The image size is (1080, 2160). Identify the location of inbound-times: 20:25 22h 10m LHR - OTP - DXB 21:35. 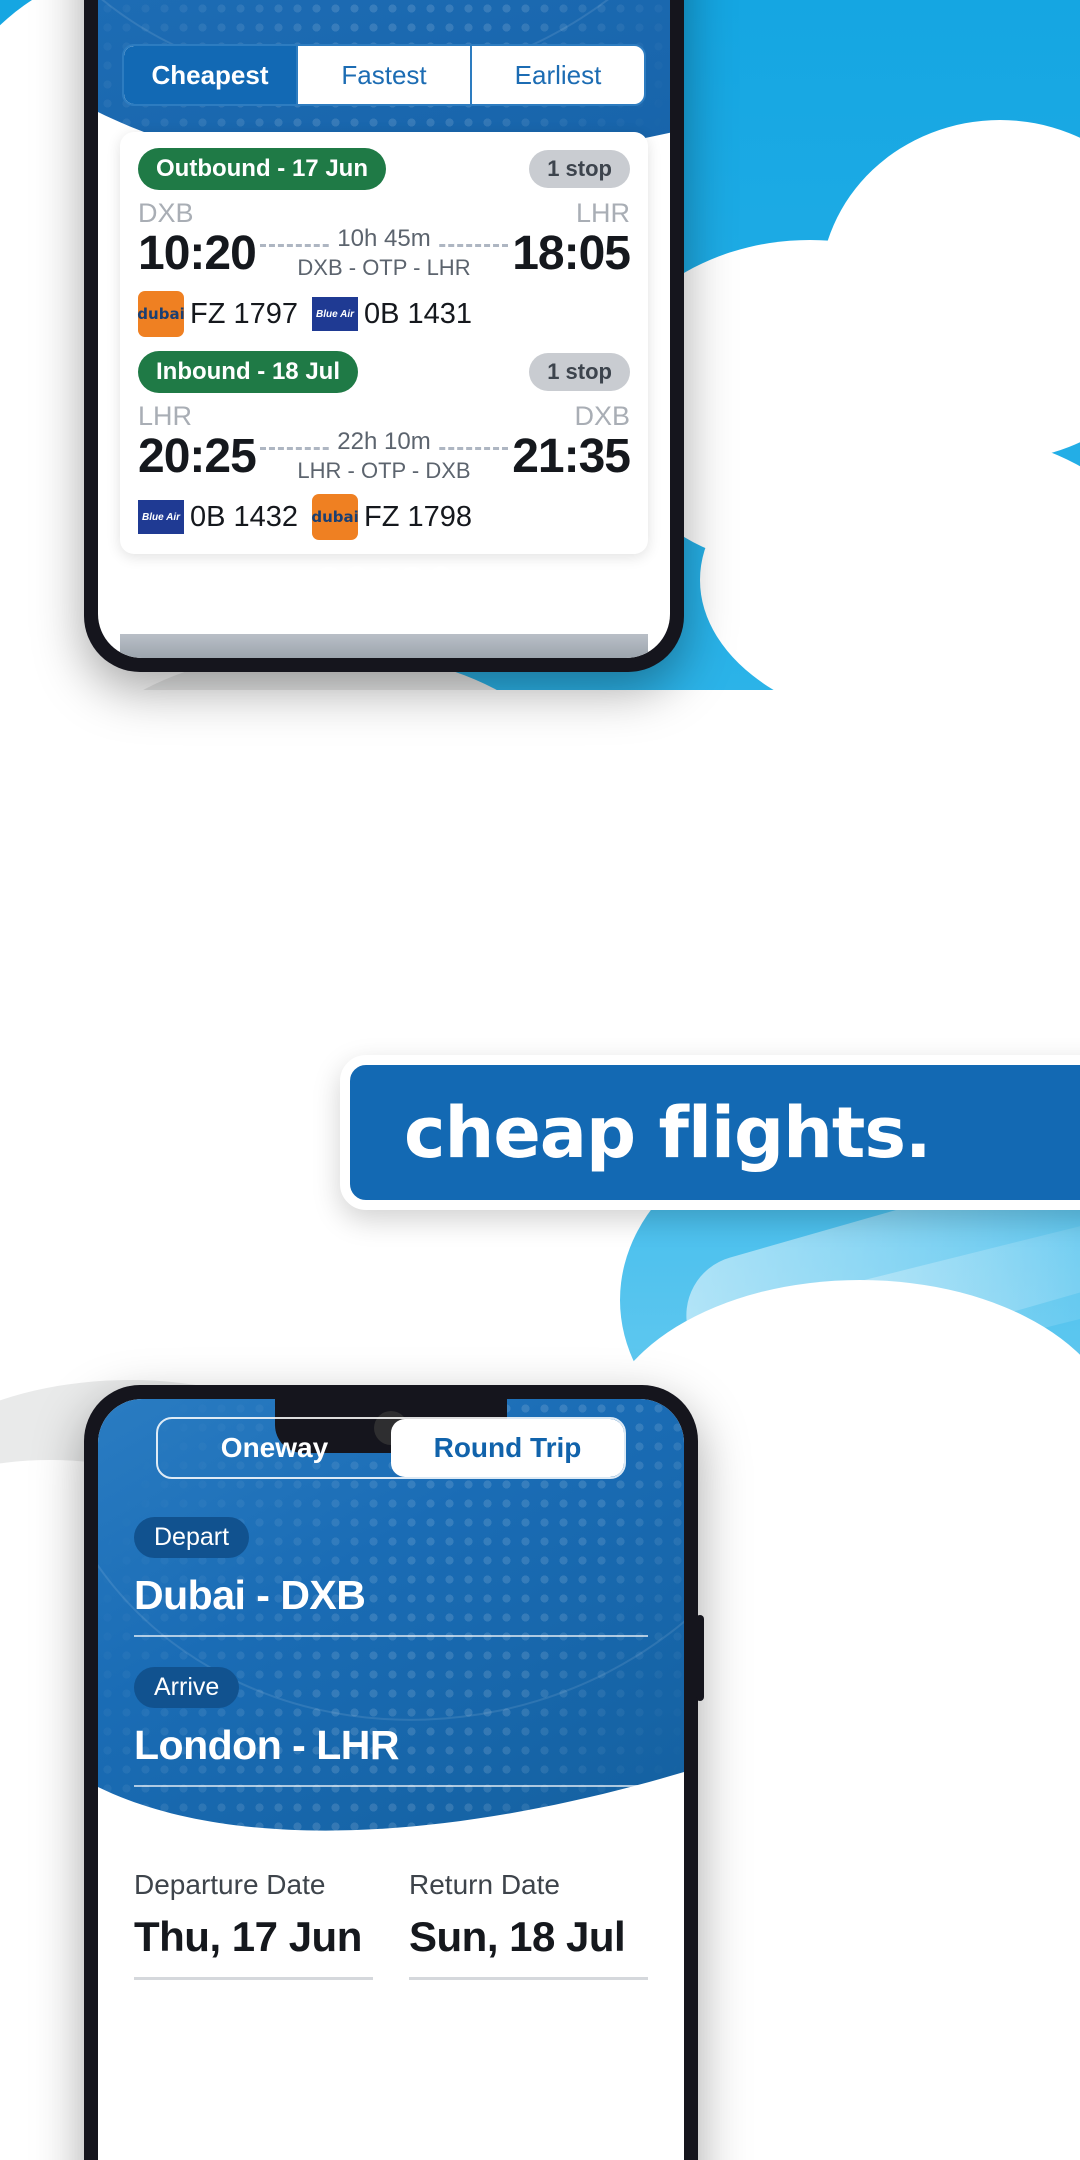
(384, 456).